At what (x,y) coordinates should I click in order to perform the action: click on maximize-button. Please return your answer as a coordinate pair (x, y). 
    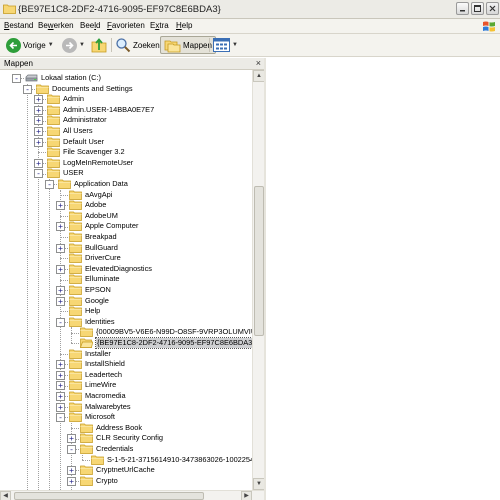
    Looking at the image, I should click on (477, 8).